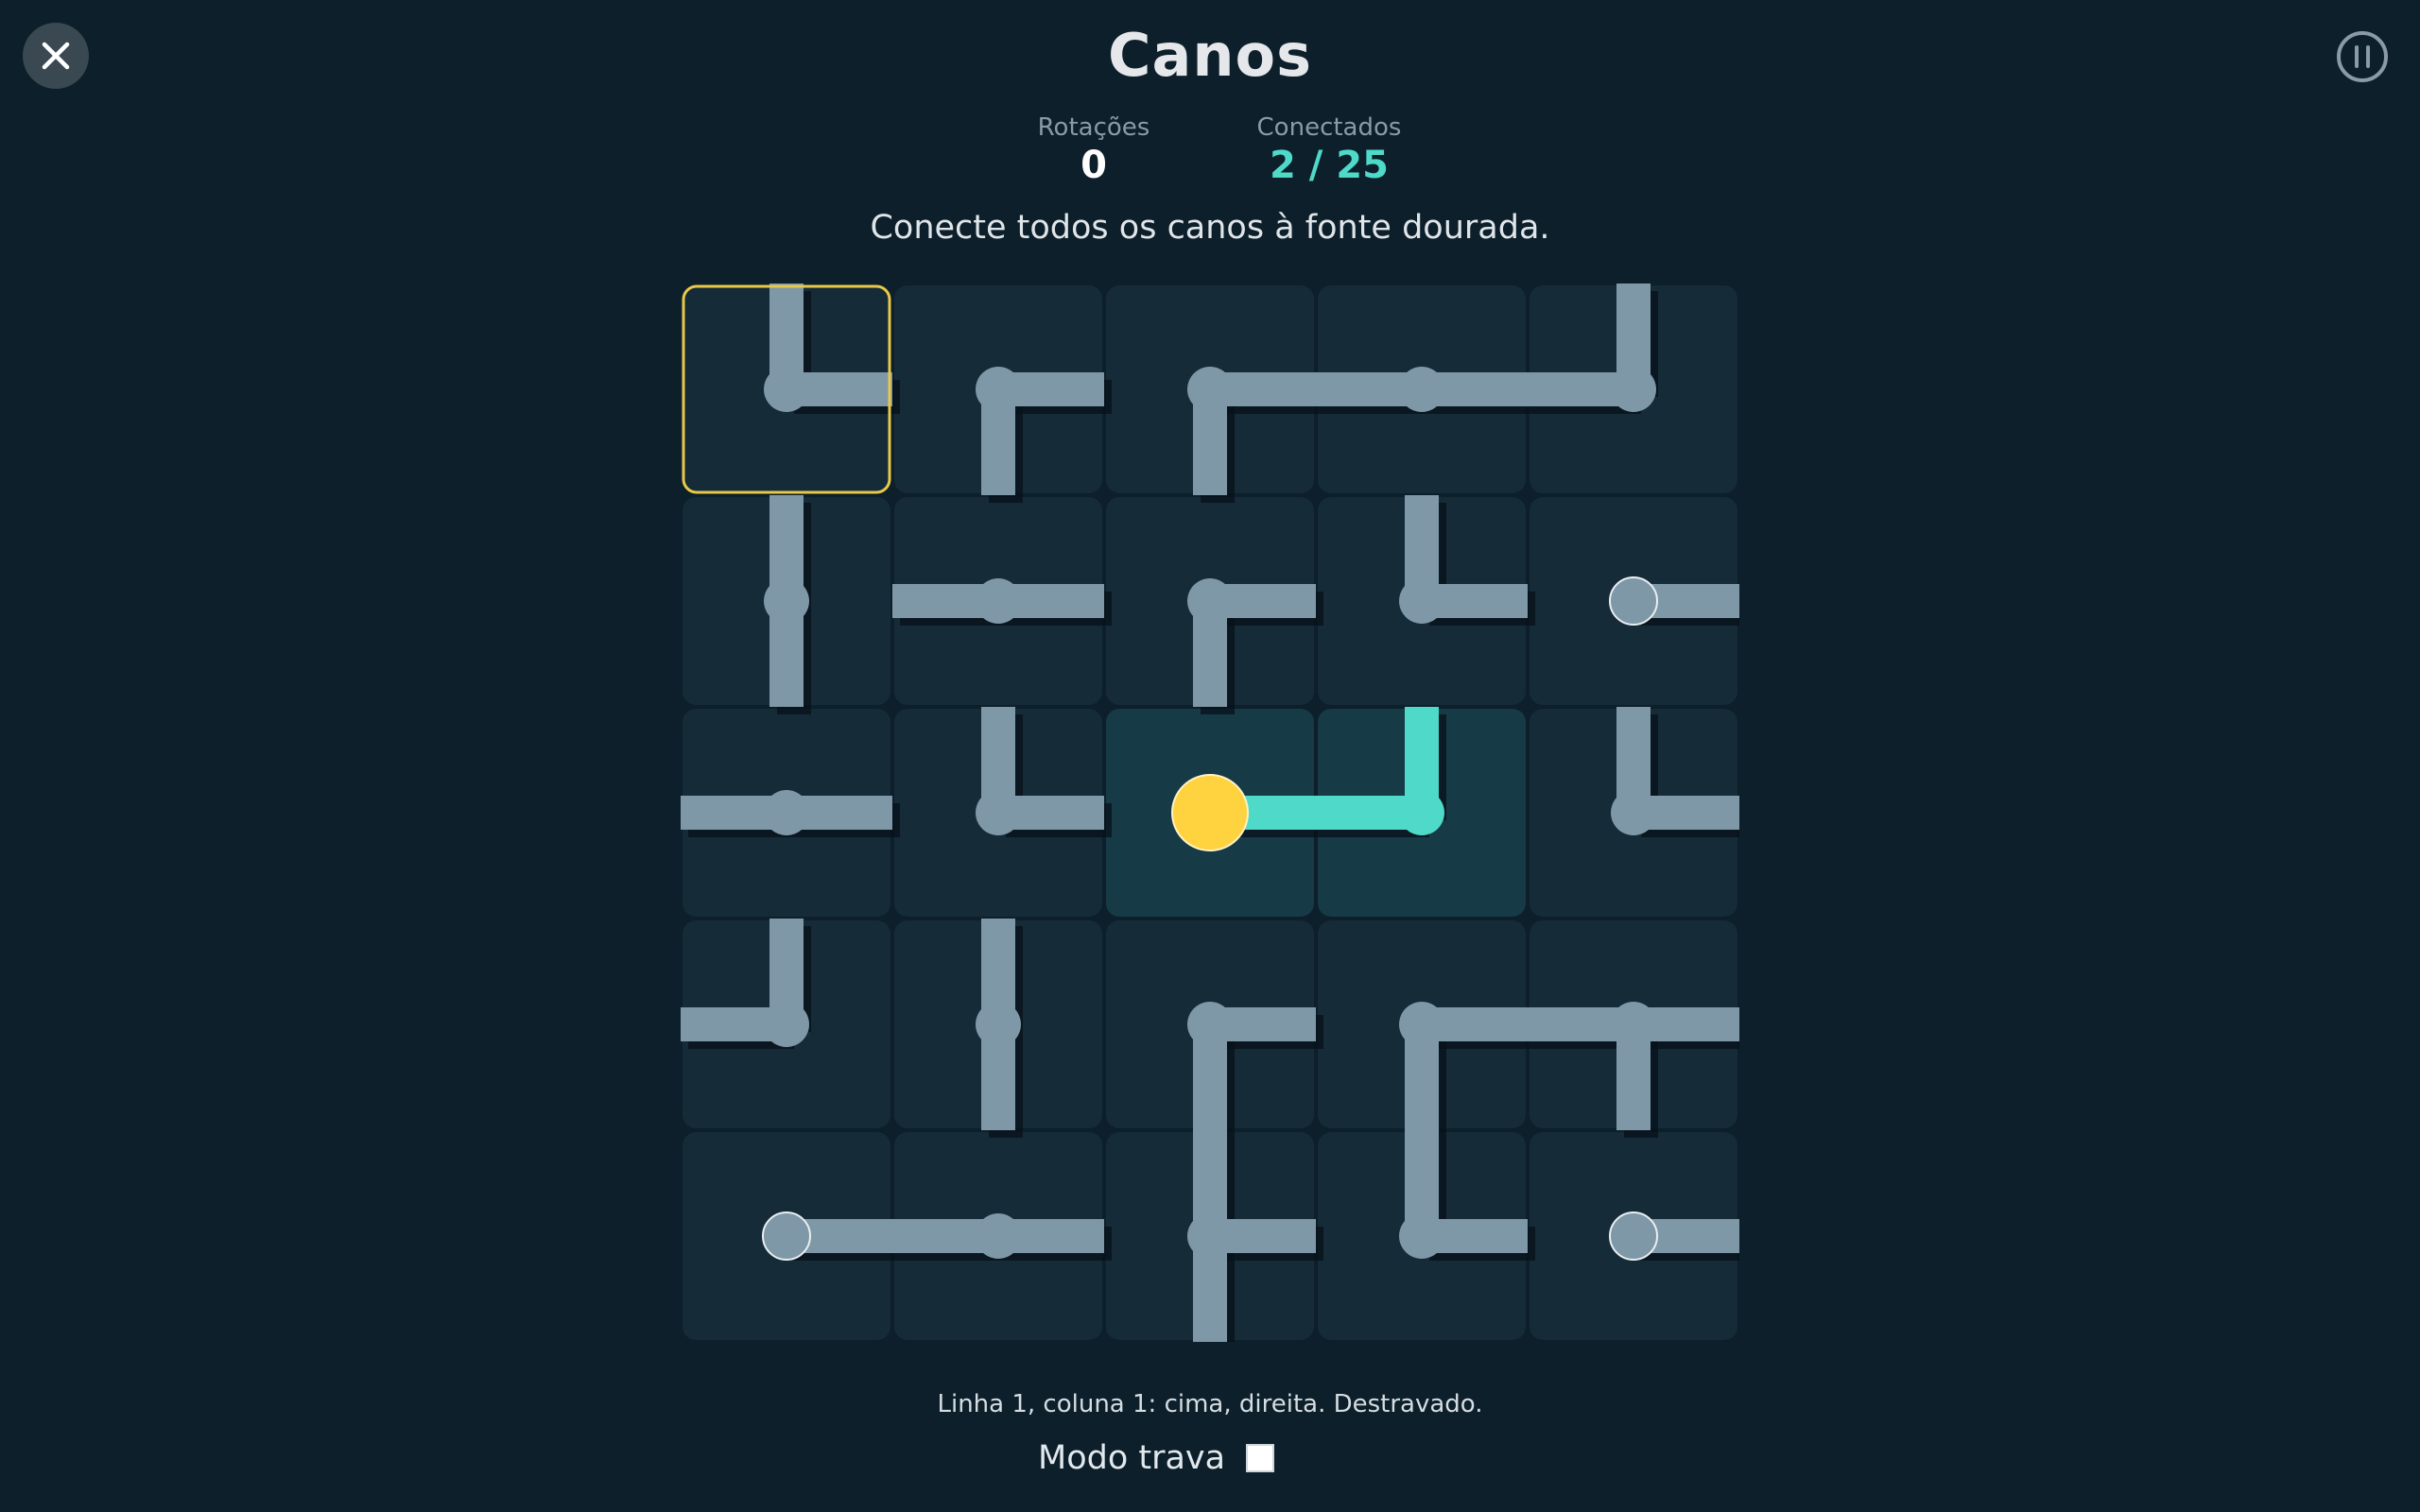  I want to click on connected-label: Conectados, so click(1329, 127).